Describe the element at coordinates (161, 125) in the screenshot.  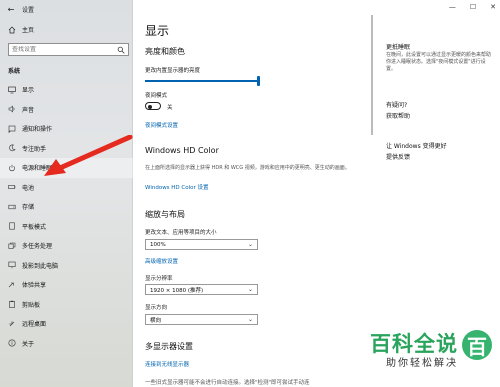
I see `night-light-settings-link: 夜间模式设置` at that location.